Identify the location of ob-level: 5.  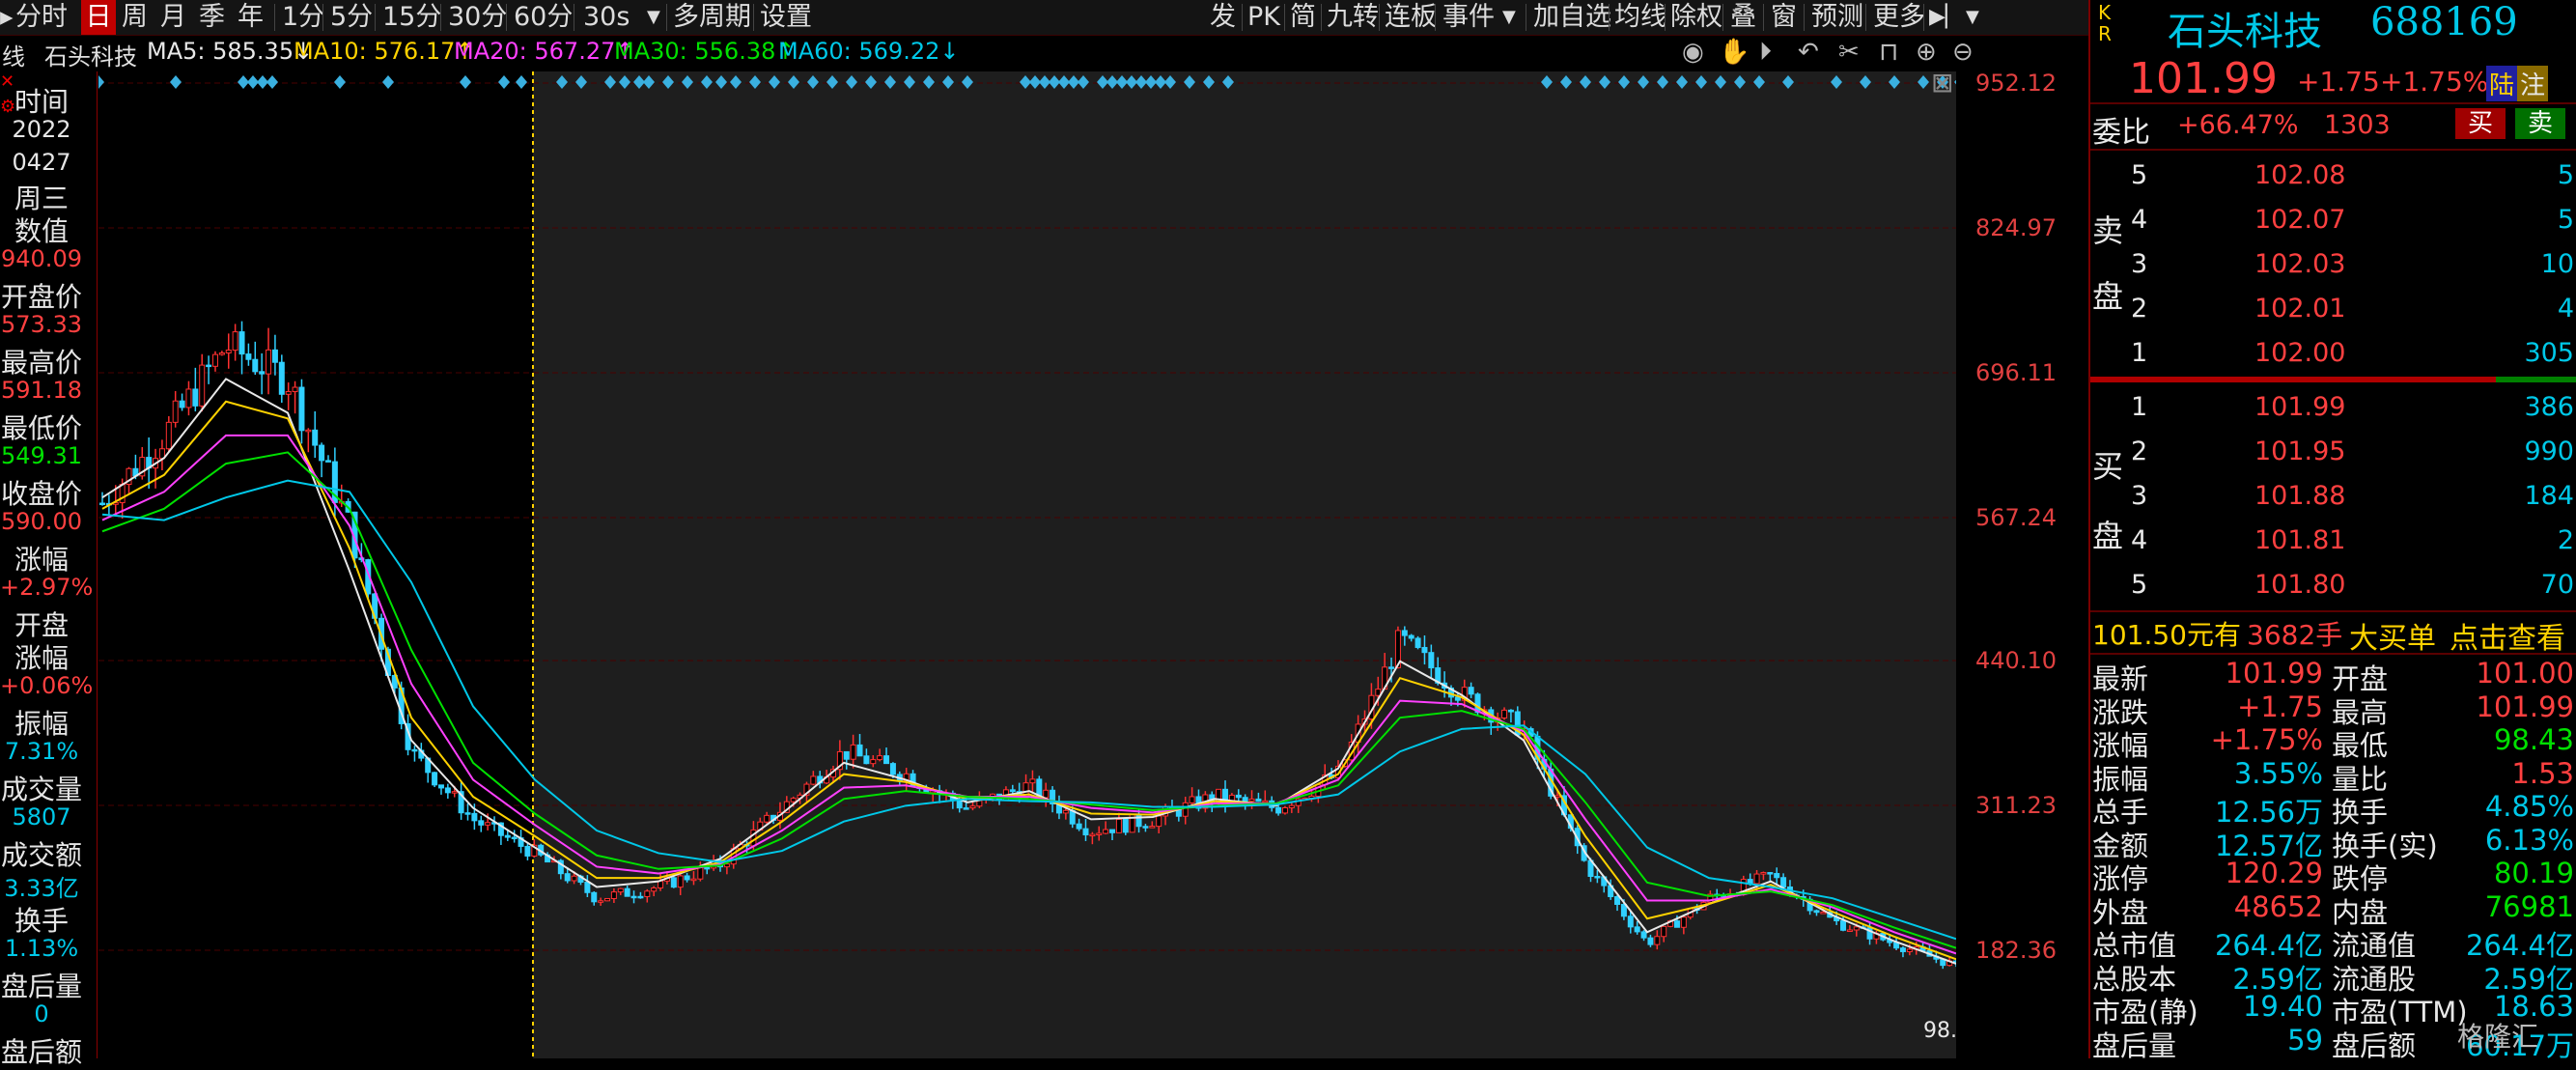
(2140, 585).